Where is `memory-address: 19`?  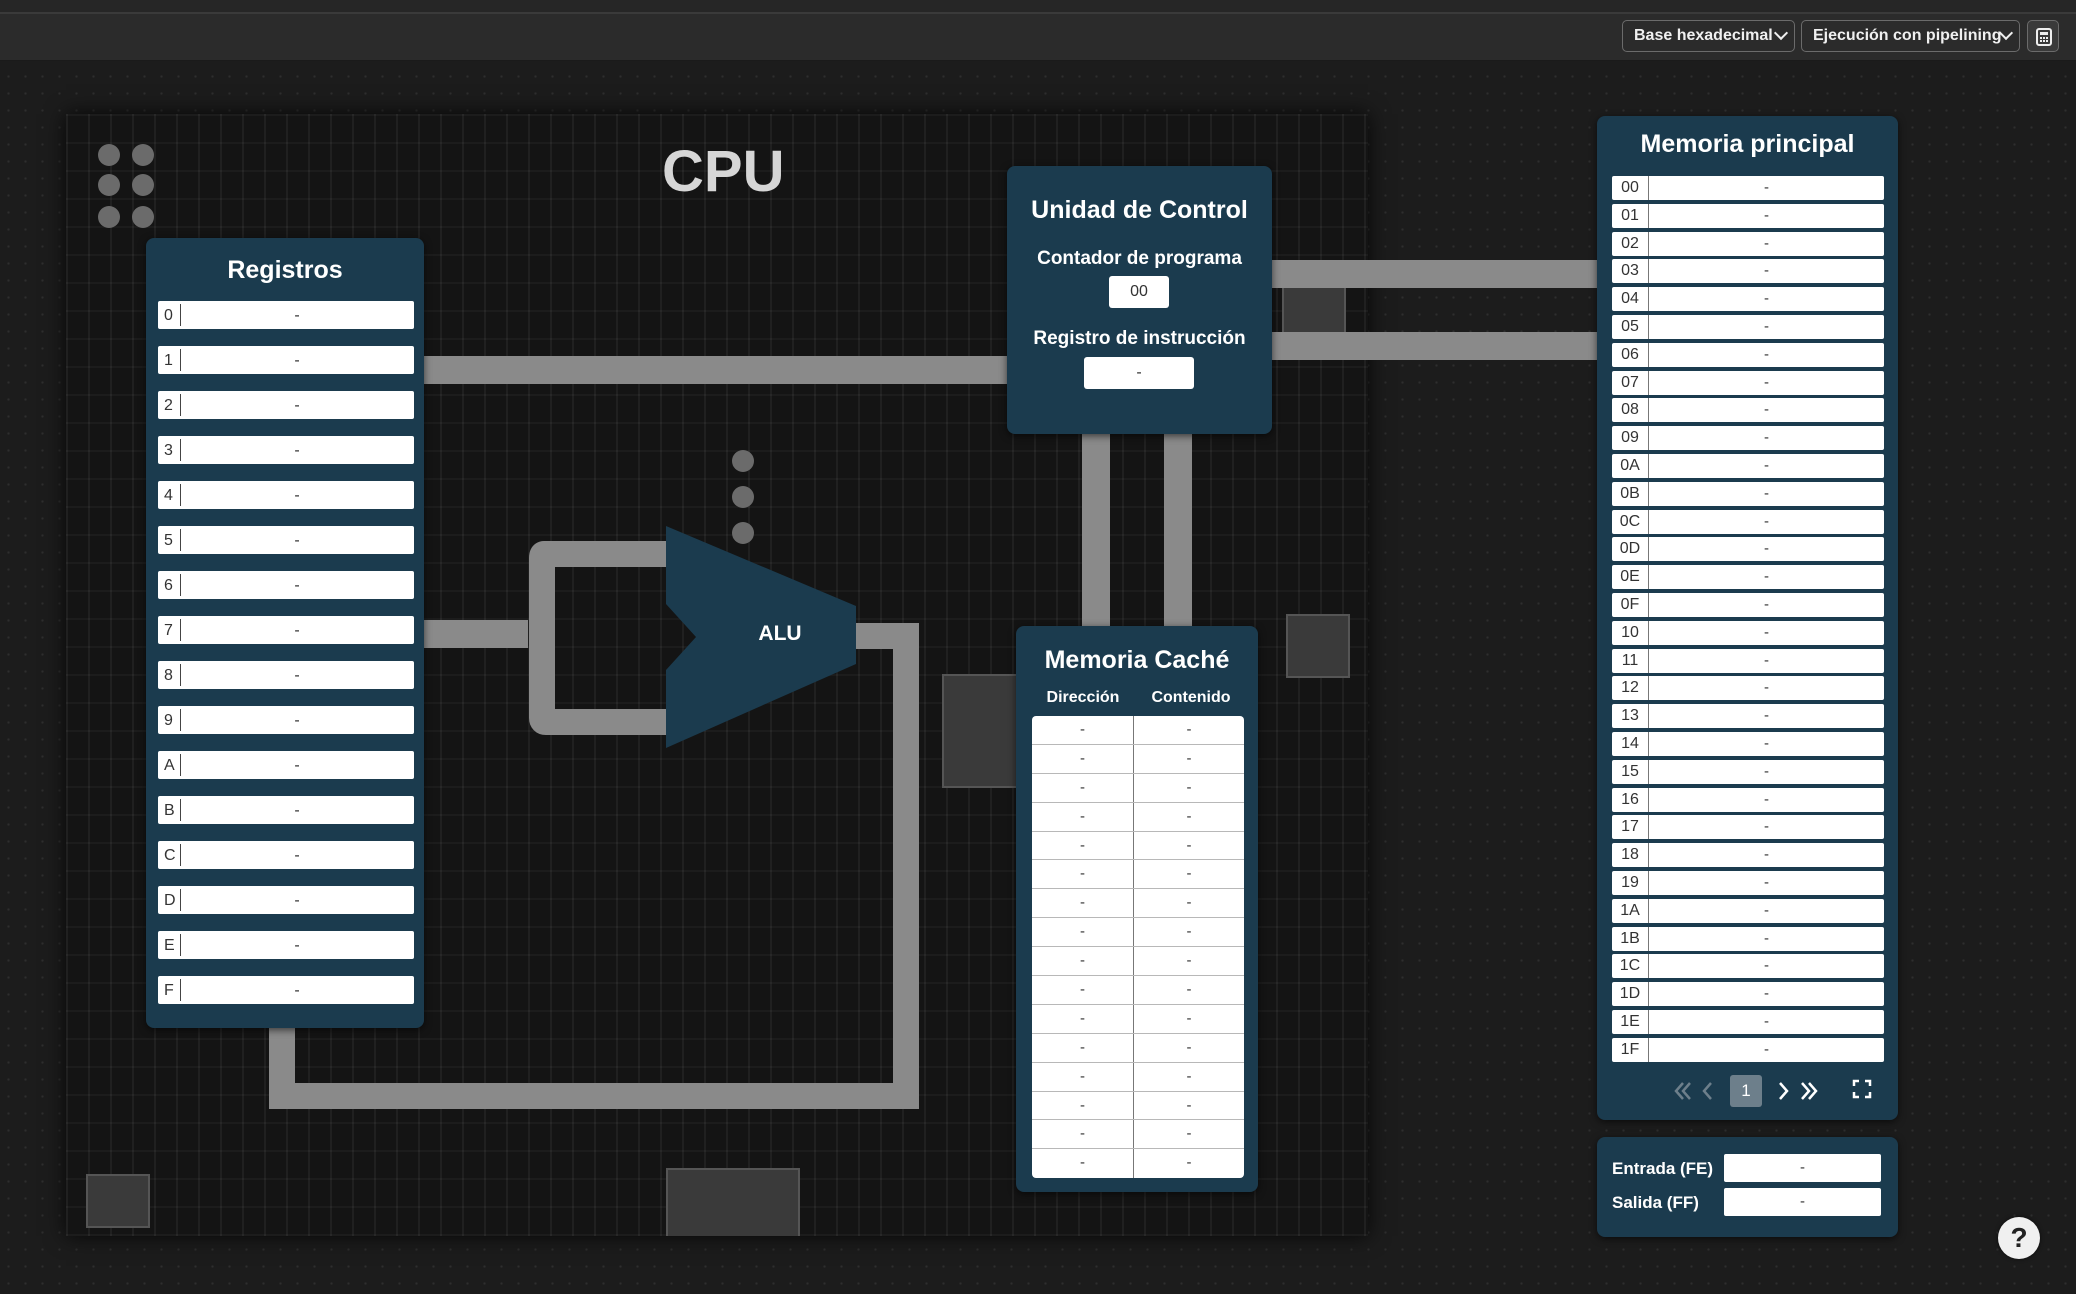 memory-address: 19 is located at coordinates (1630, 883).